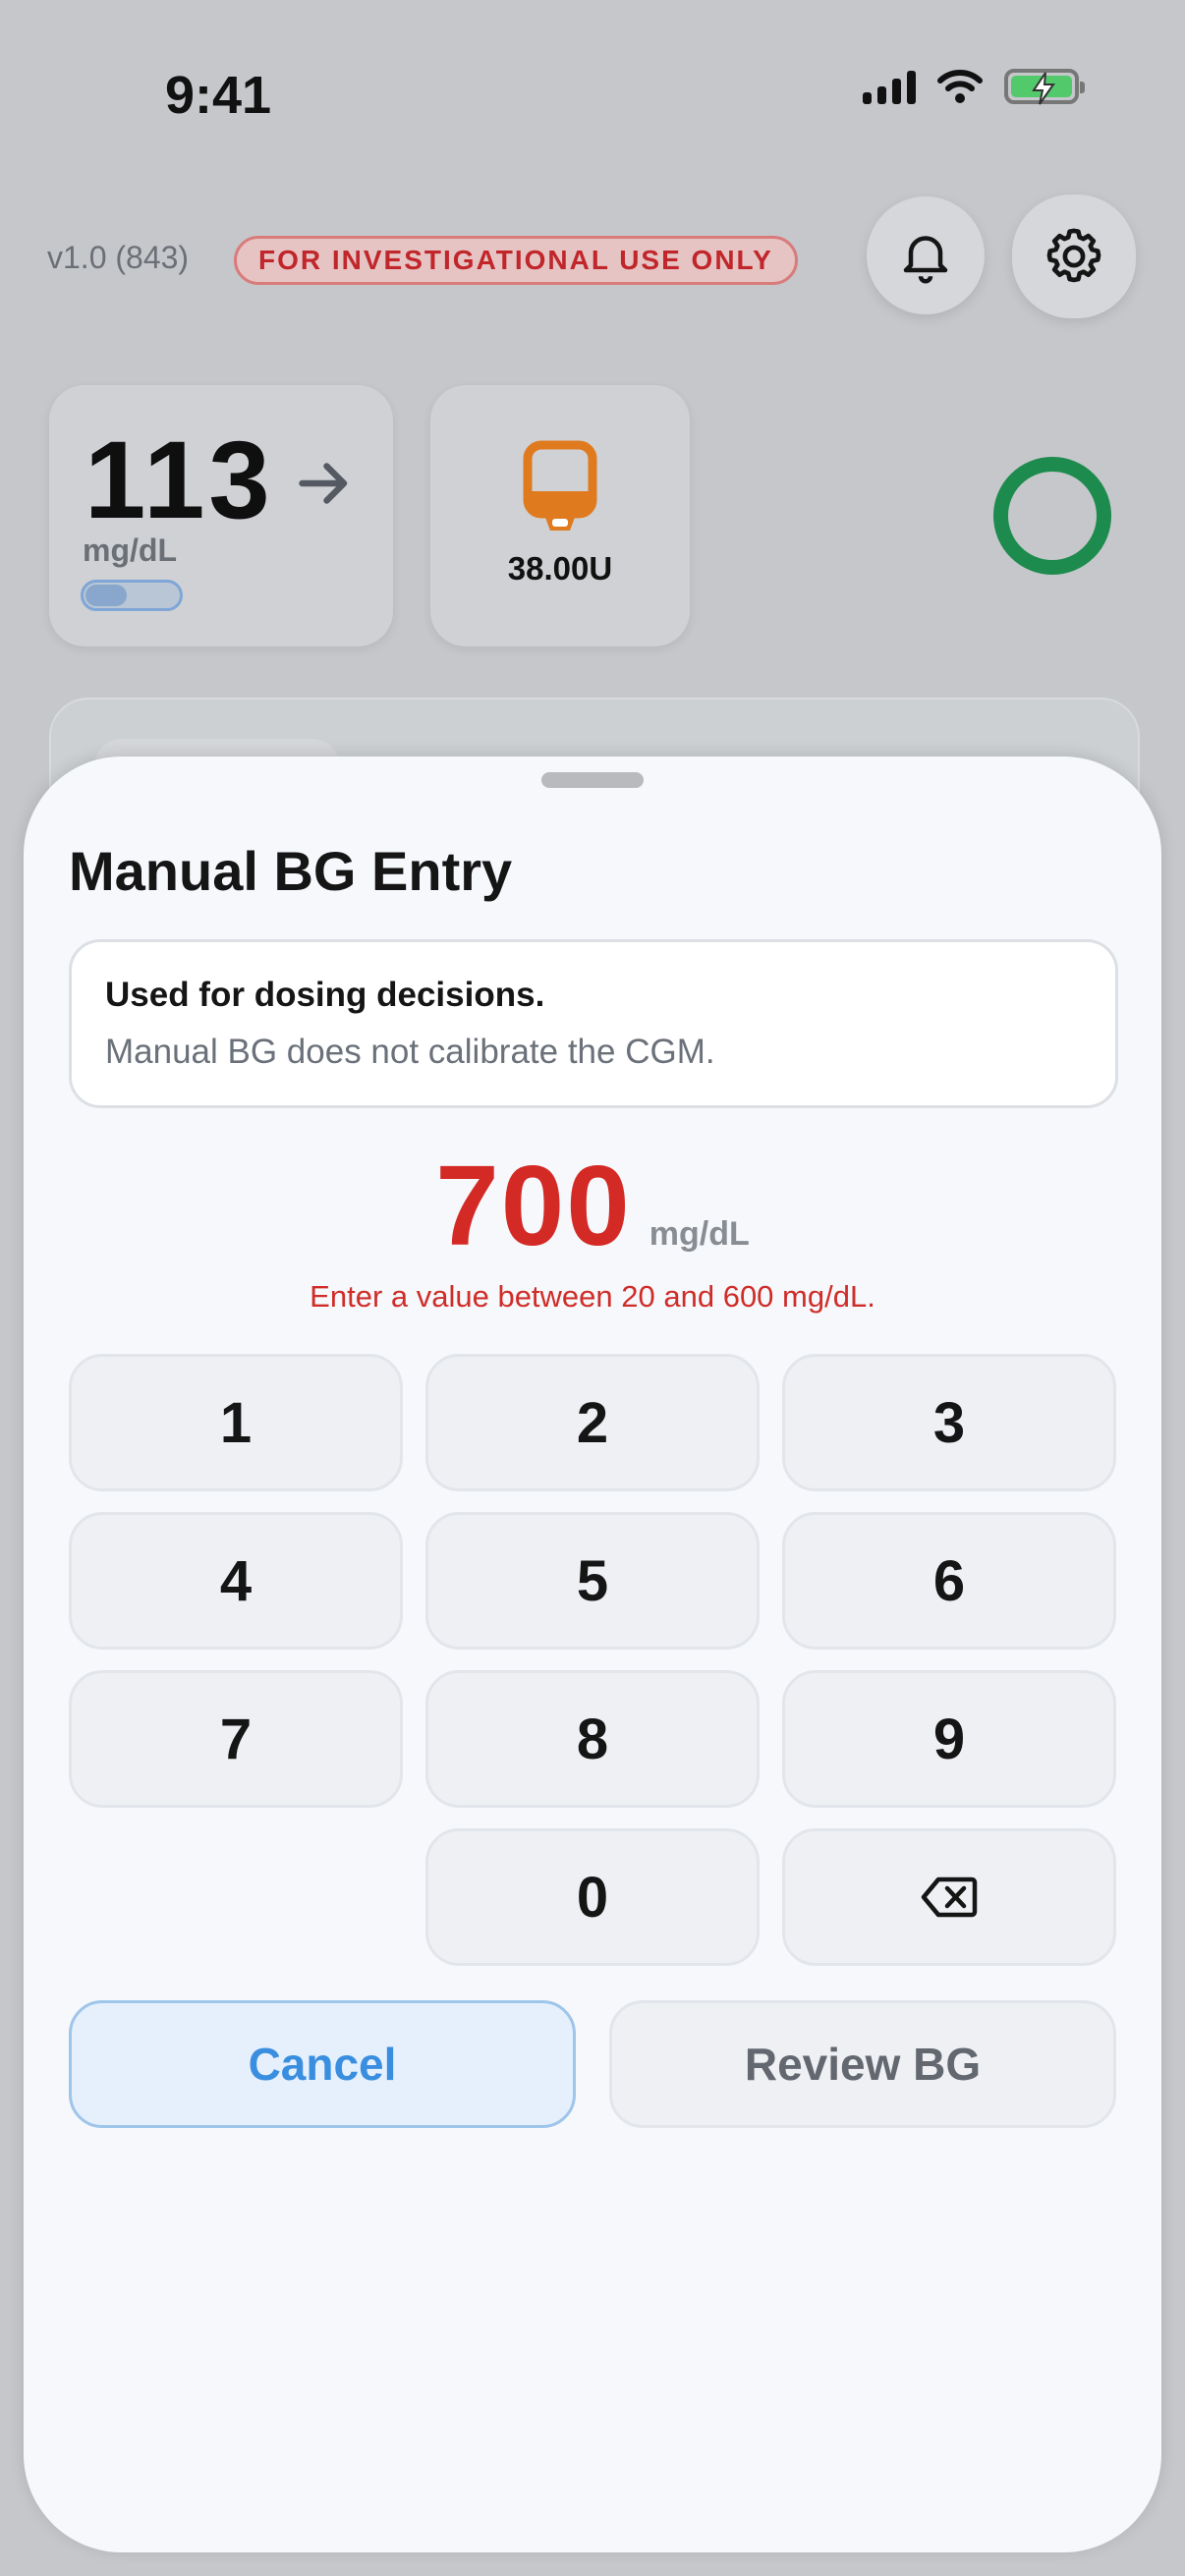 The image size is (1185, 2576). Describe the element at coordinates (130, 550) in the screenshot. I see `glucose-unit: mg/dL` at that location.